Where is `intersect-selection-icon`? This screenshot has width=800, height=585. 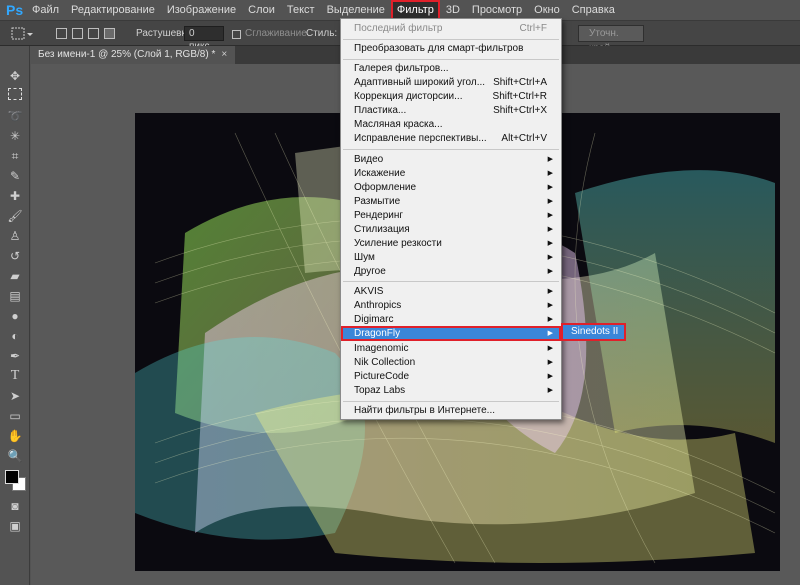 intersect-selection-icon is located at coordinates (109, 33).